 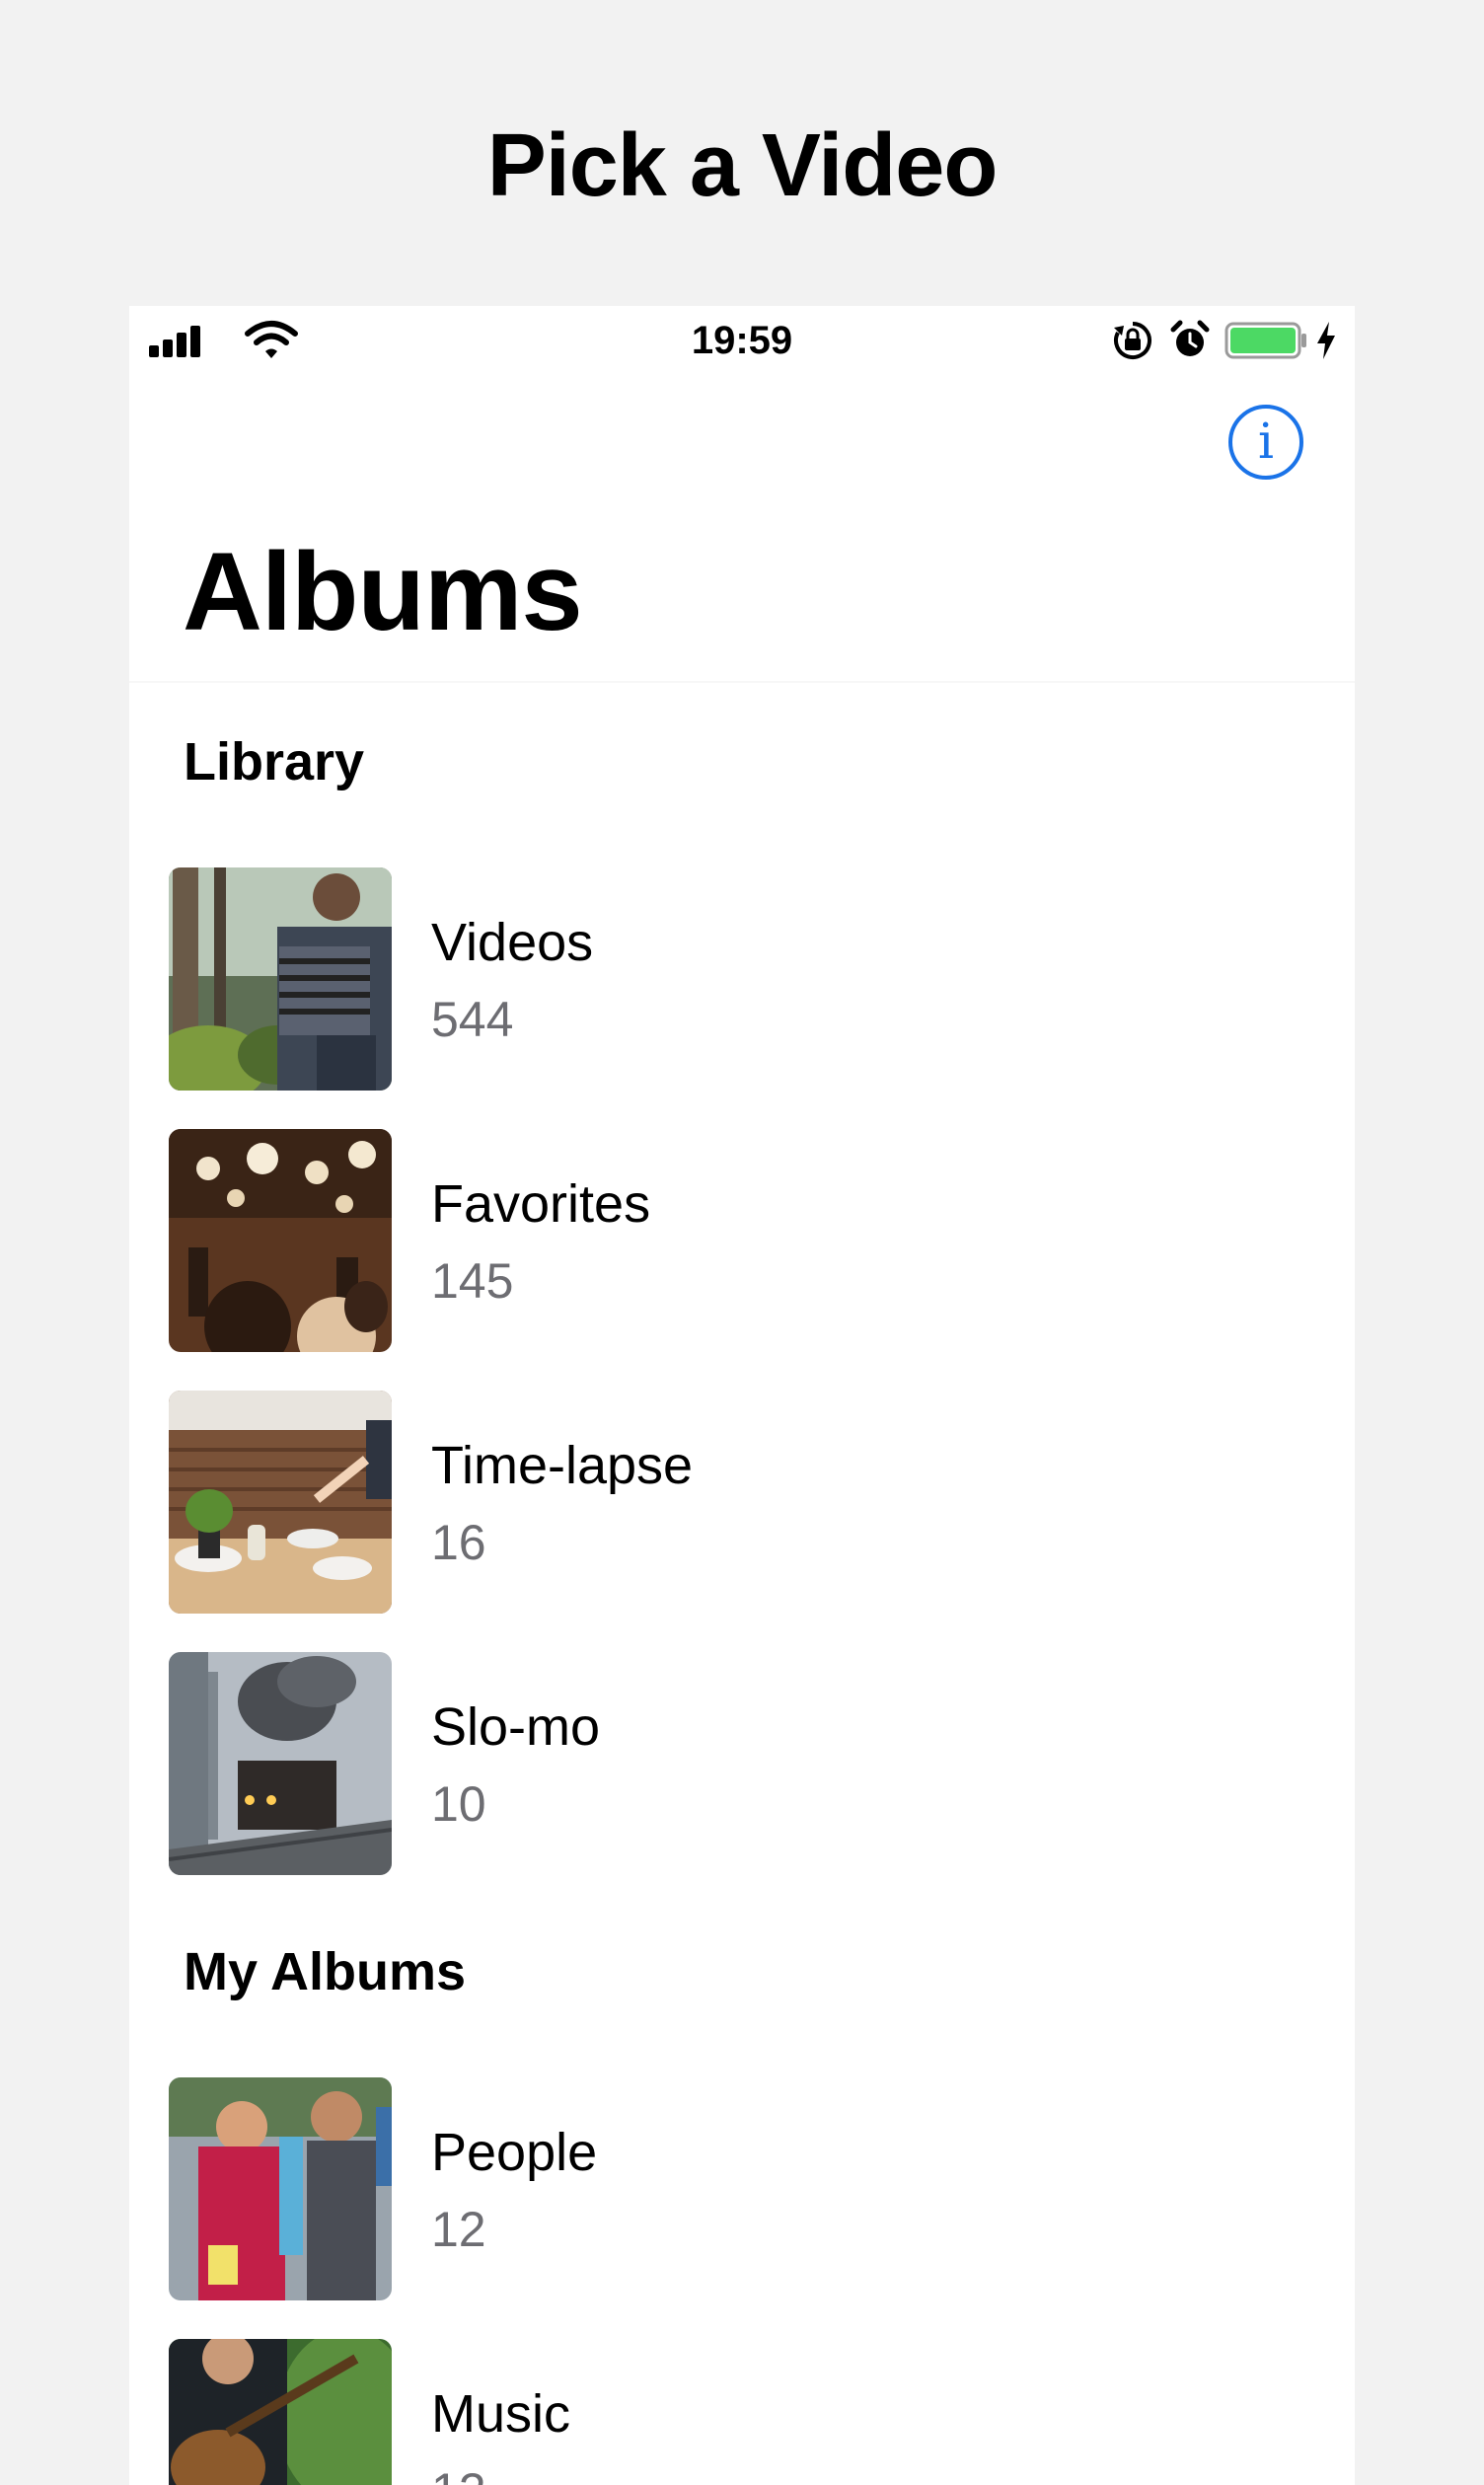 I want to click on album-count: 16, so click(x=458, y=1543).